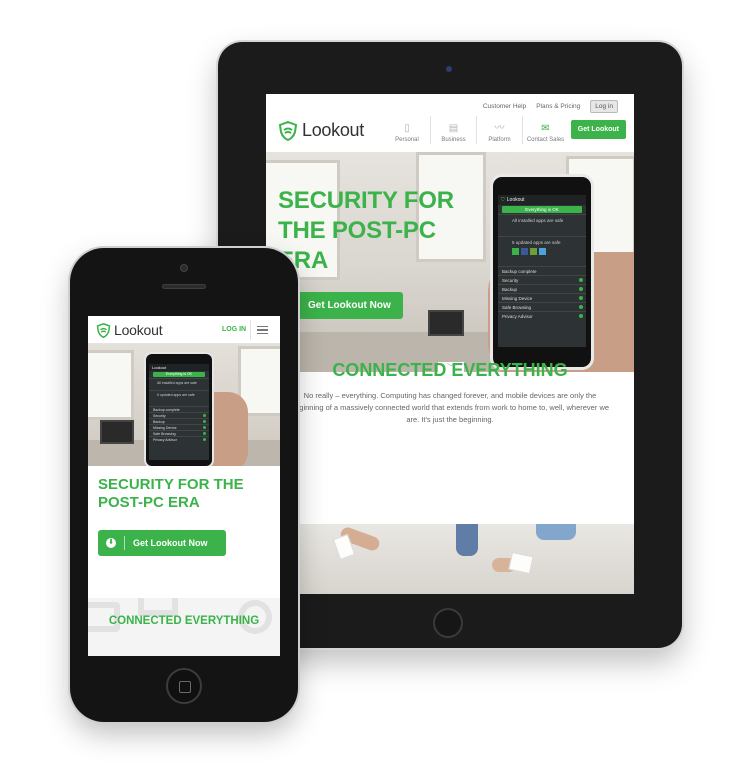  What do you see at coordinates (349, 305) in the screenshot?
I see `get-lookout-now-button: Get Lookout Now` at bounding box center [349, 305].